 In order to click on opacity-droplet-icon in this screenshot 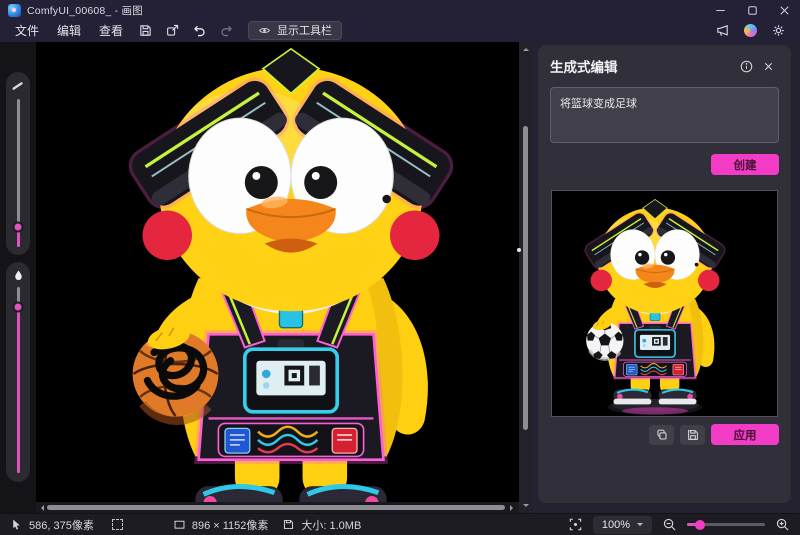, I will do `click(18, 275)`.